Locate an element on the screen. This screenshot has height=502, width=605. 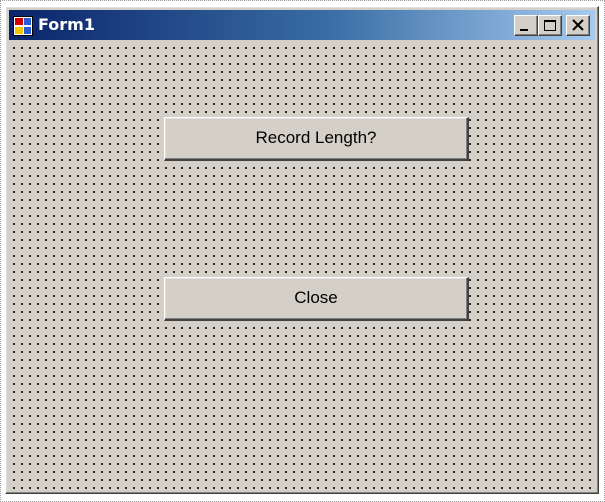
minimize-button is located at coordinates (526, 25).